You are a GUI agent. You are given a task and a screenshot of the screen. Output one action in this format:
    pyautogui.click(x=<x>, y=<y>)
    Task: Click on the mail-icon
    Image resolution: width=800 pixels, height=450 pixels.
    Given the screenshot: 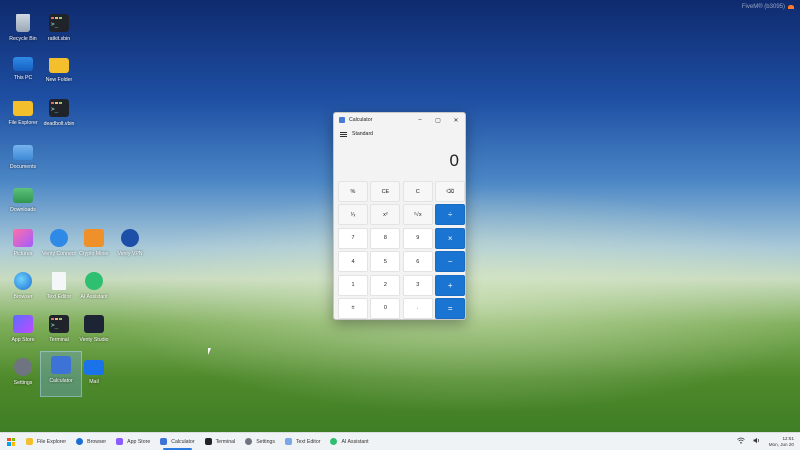 What is the action you would take?
    pyautogui.click(x=94, y=367)
    